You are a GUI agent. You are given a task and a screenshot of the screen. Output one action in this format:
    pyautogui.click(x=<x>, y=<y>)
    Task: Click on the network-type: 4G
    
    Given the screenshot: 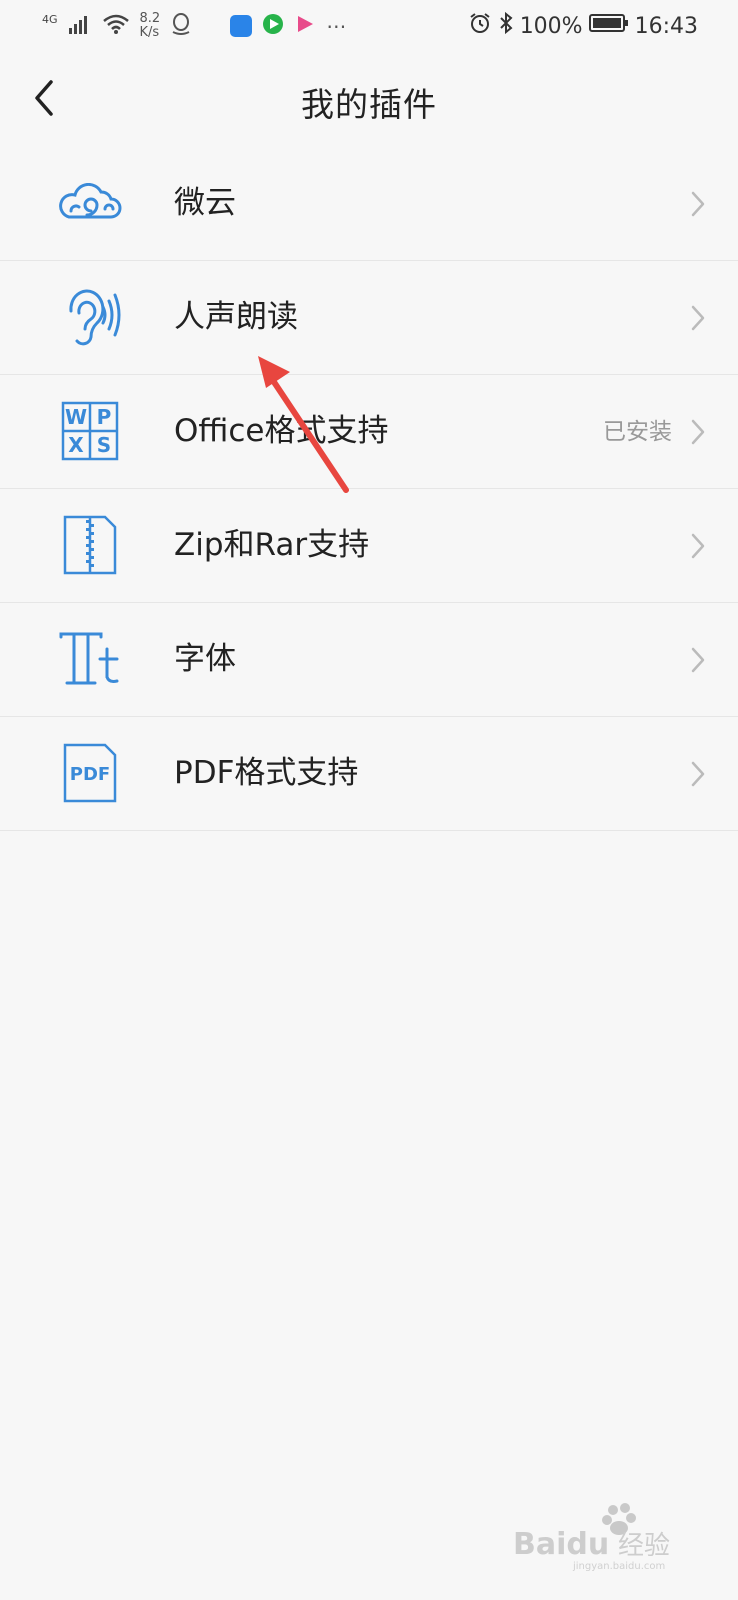 What is the action you would take?
    pyautogui.click(x=50, y=19)
    